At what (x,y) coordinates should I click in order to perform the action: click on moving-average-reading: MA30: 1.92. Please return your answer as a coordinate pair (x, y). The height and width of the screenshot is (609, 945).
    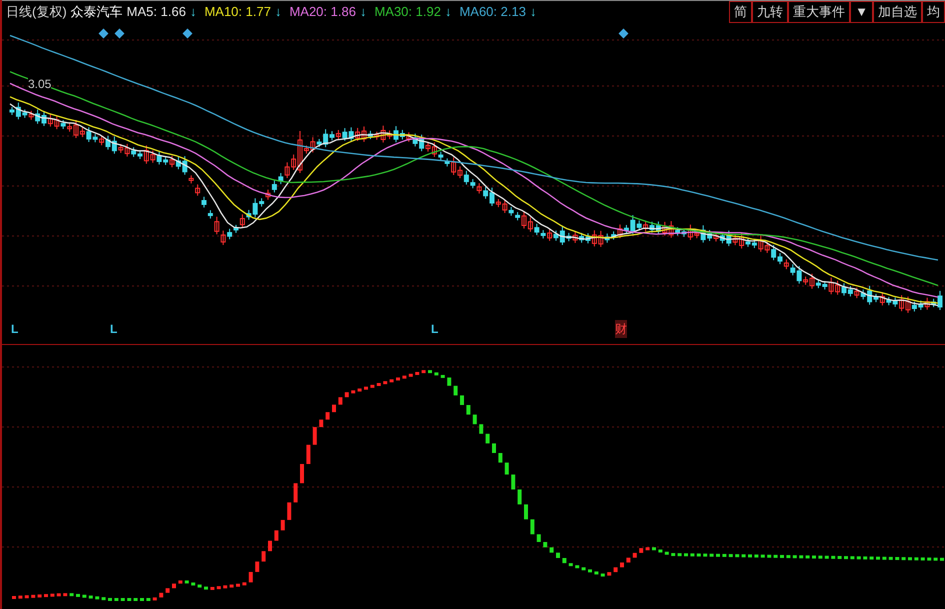
    Looking at the image, I should click on (407, 11).